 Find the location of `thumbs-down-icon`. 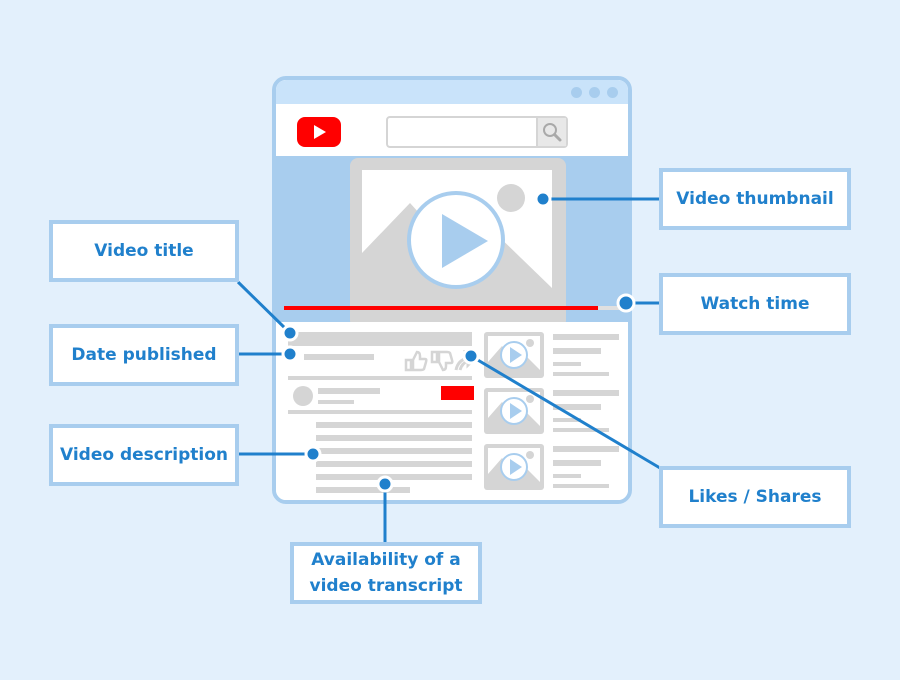

thumbs-down-icon is located at coordinates (442, 361).